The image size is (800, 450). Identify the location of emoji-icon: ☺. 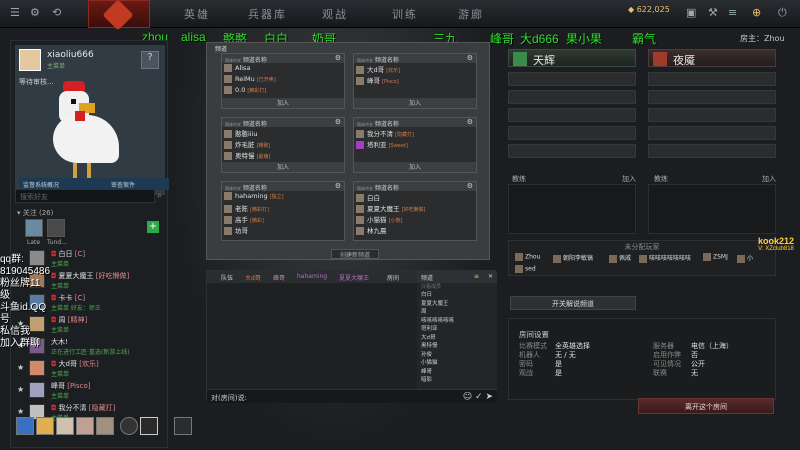
(467, 397).